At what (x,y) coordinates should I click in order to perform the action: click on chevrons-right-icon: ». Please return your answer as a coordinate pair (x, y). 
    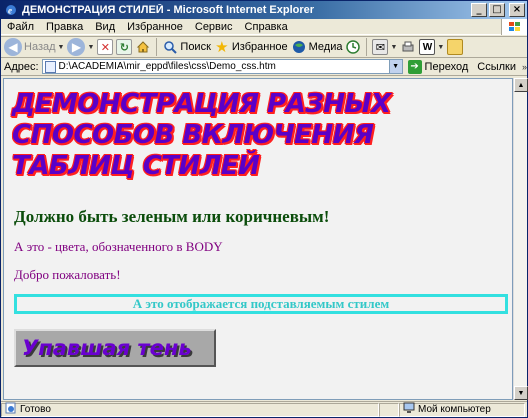
    Looking at the image, I should click on (524, 67).